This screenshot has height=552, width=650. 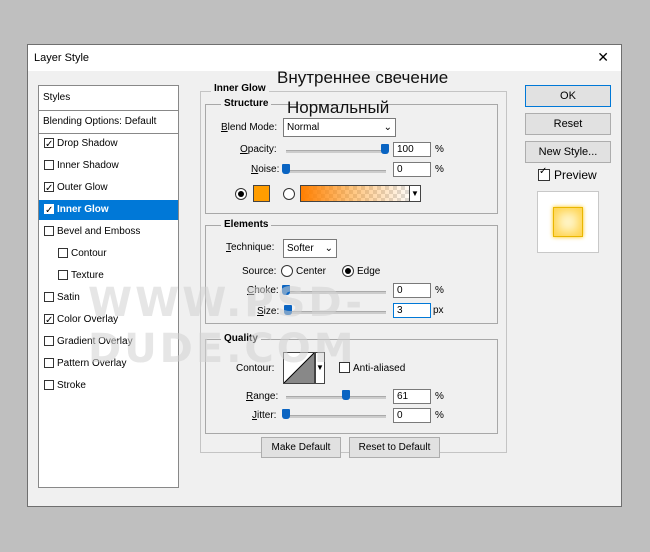 What do you see at coordinates (264, 415) in the screenshot?
I see `jitter-label: Jitter:` at bounding box center [264, 415].